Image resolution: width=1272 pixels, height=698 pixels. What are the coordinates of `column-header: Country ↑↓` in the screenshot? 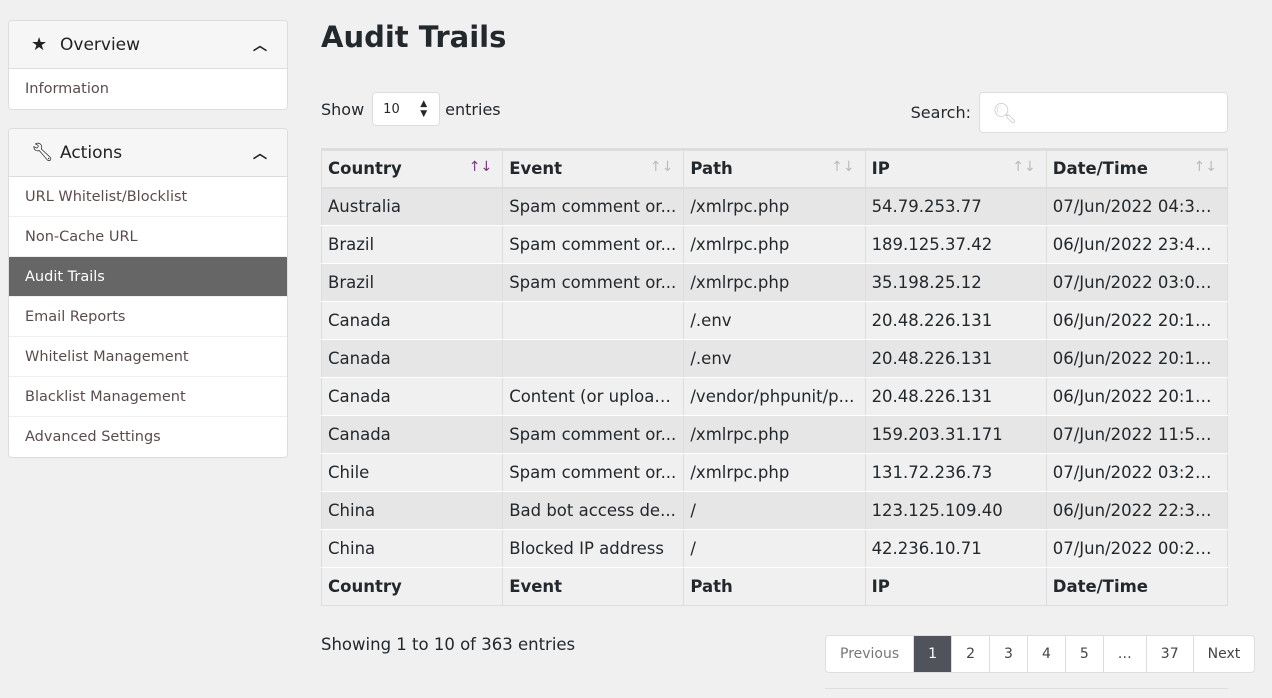 It's located at (412, 169).